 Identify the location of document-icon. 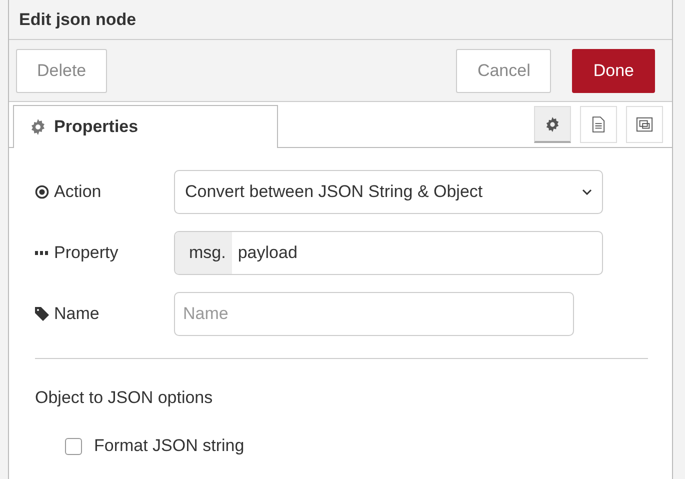
(598, 124).